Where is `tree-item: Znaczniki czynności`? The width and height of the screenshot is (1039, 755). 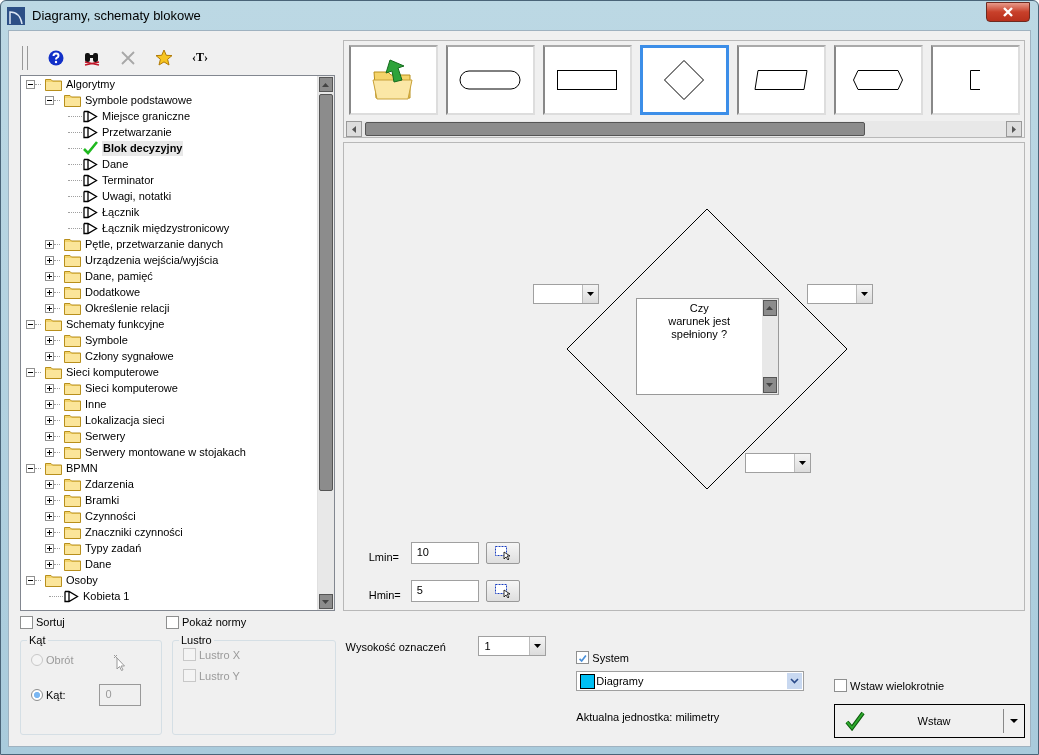 tree-item: Znaczniki czynności is located at coordinates (134, 532).